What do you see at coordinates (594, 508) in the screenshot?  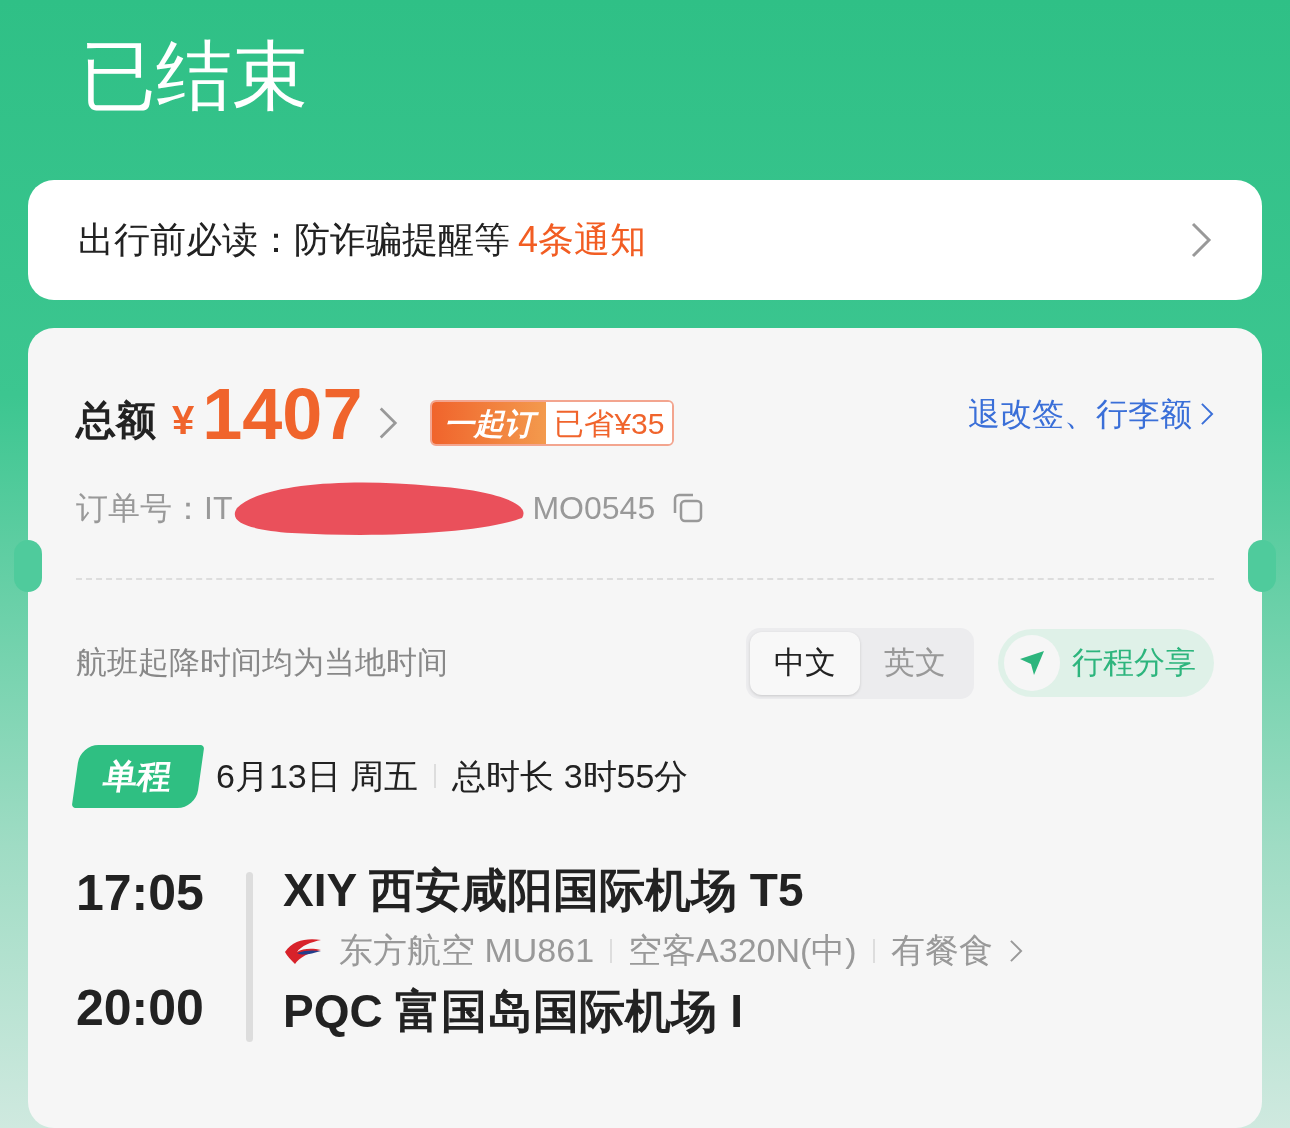 I see `order-number: MO0545` at bounding box center [594, 508].